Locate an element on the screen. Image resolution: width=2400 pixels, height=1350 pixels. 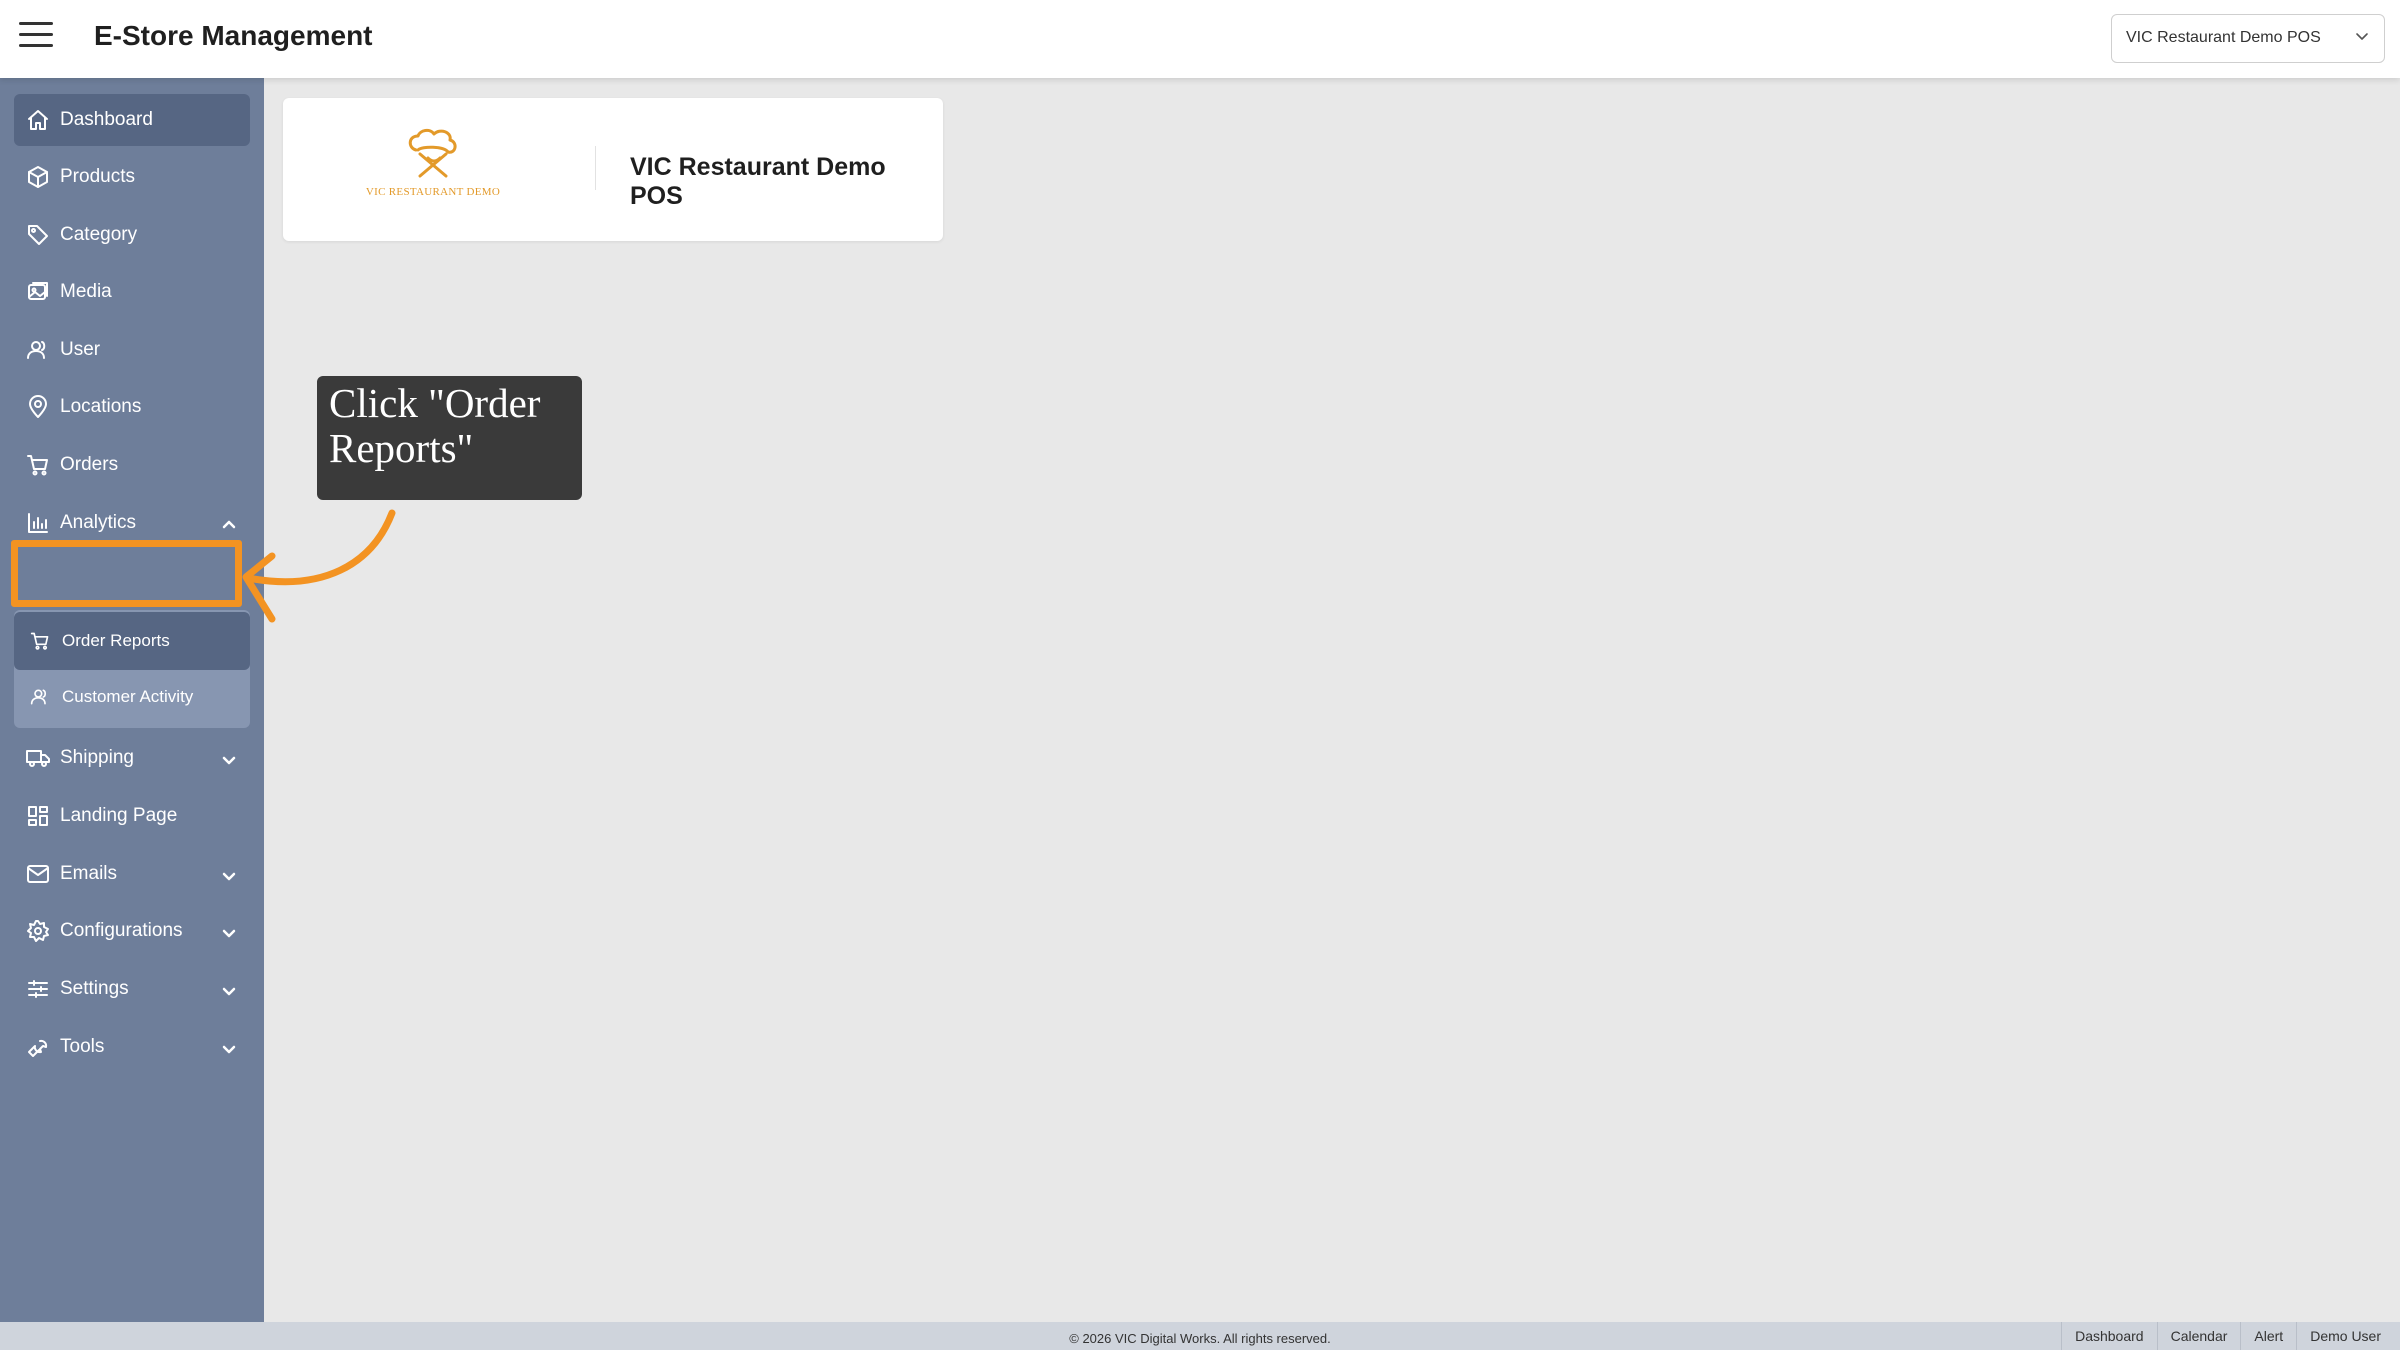
footer-link-alert: Alert is located at coordinates (2268, 1336).